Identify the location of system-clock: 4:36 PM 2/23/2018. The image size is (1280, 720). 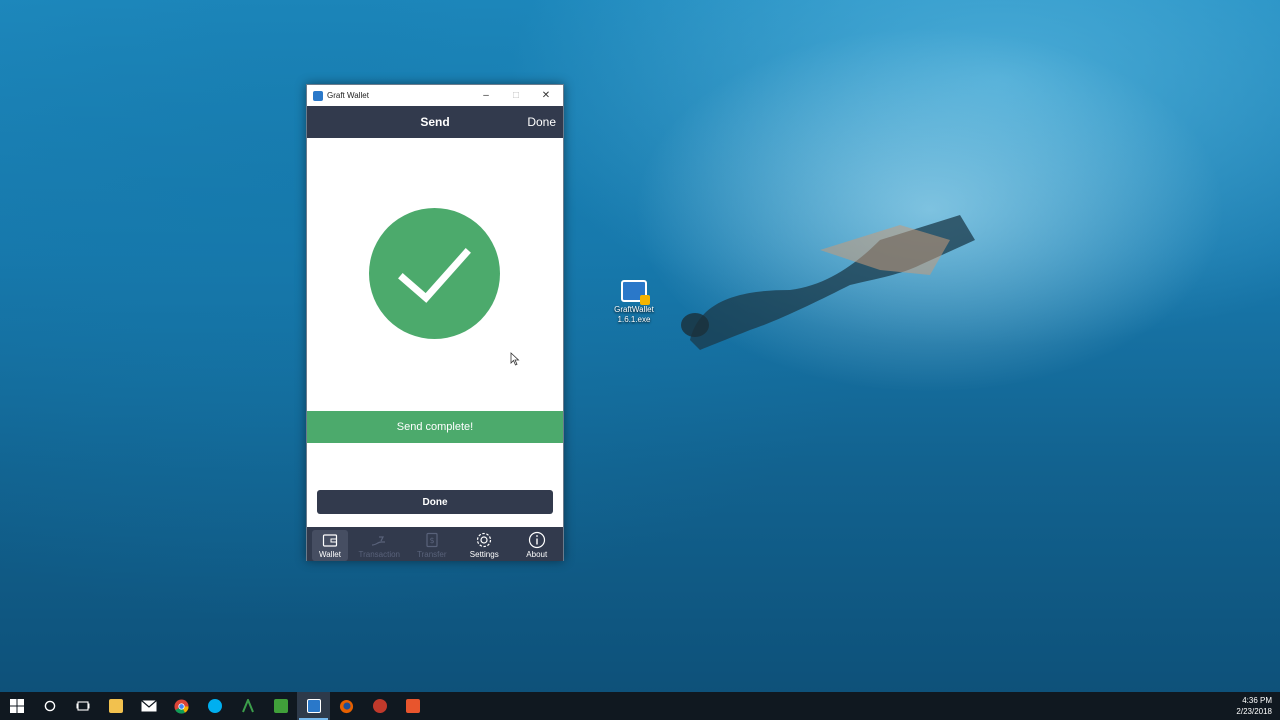
(1254, 706).